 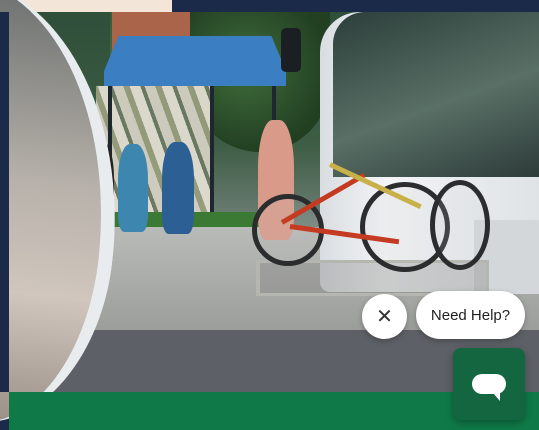 I want to click on bus-shelter-roof, so click(x=195, y=61).